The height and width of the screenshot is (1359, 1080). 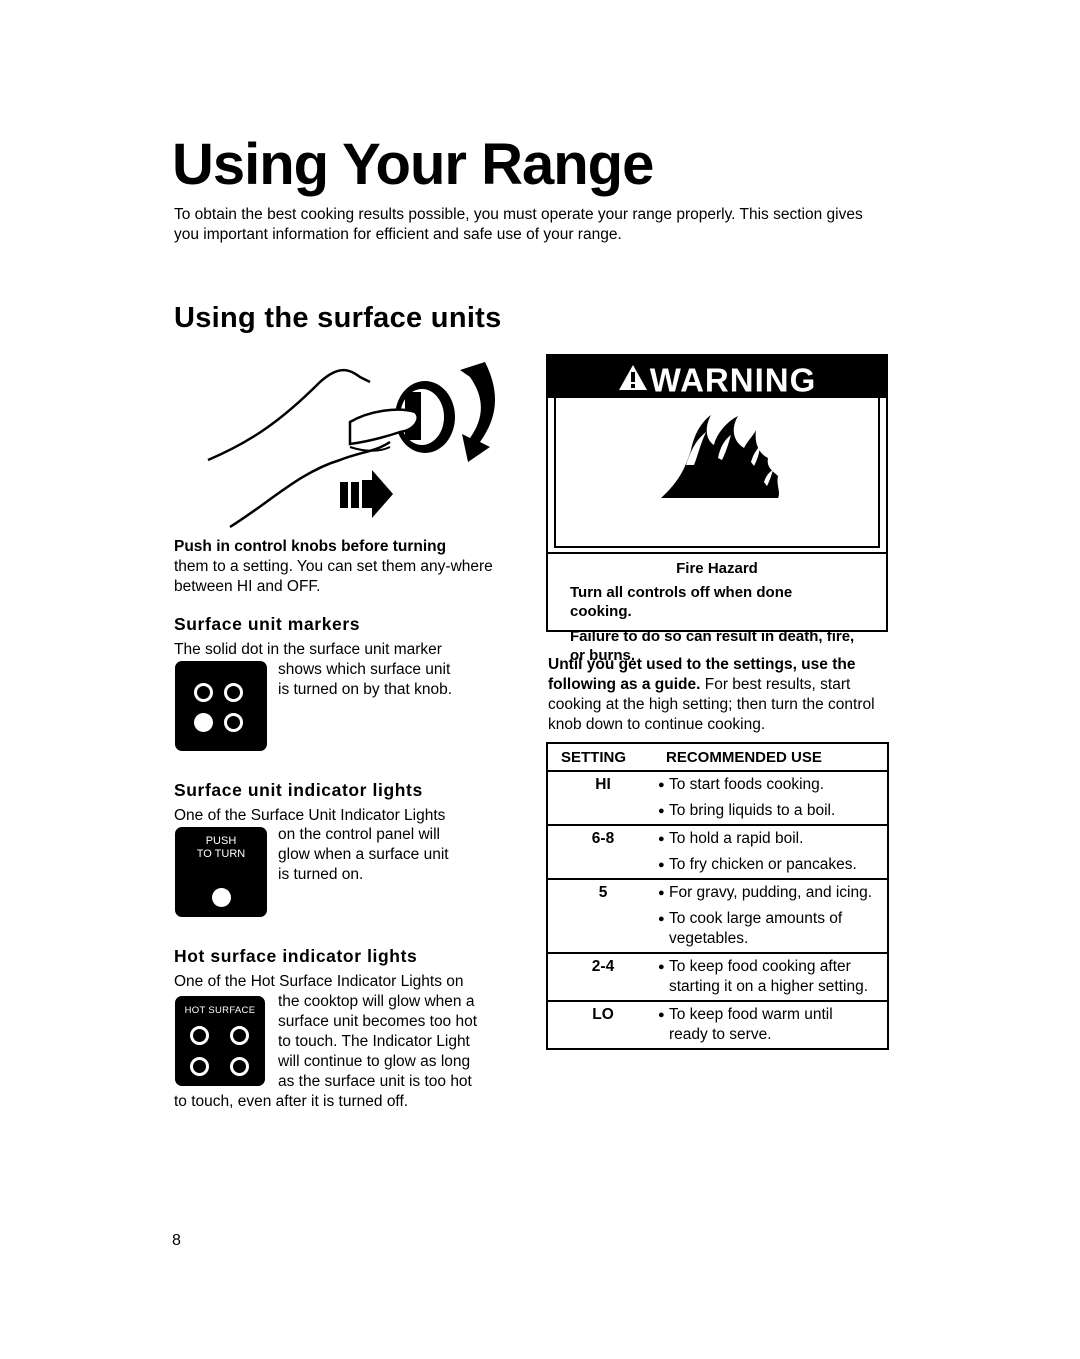 What do you see at coordinates (310, 546) in the screenshot?
I see `knob-caption-bold: Push in control knobs before turning` at bounding box center [310, 546].